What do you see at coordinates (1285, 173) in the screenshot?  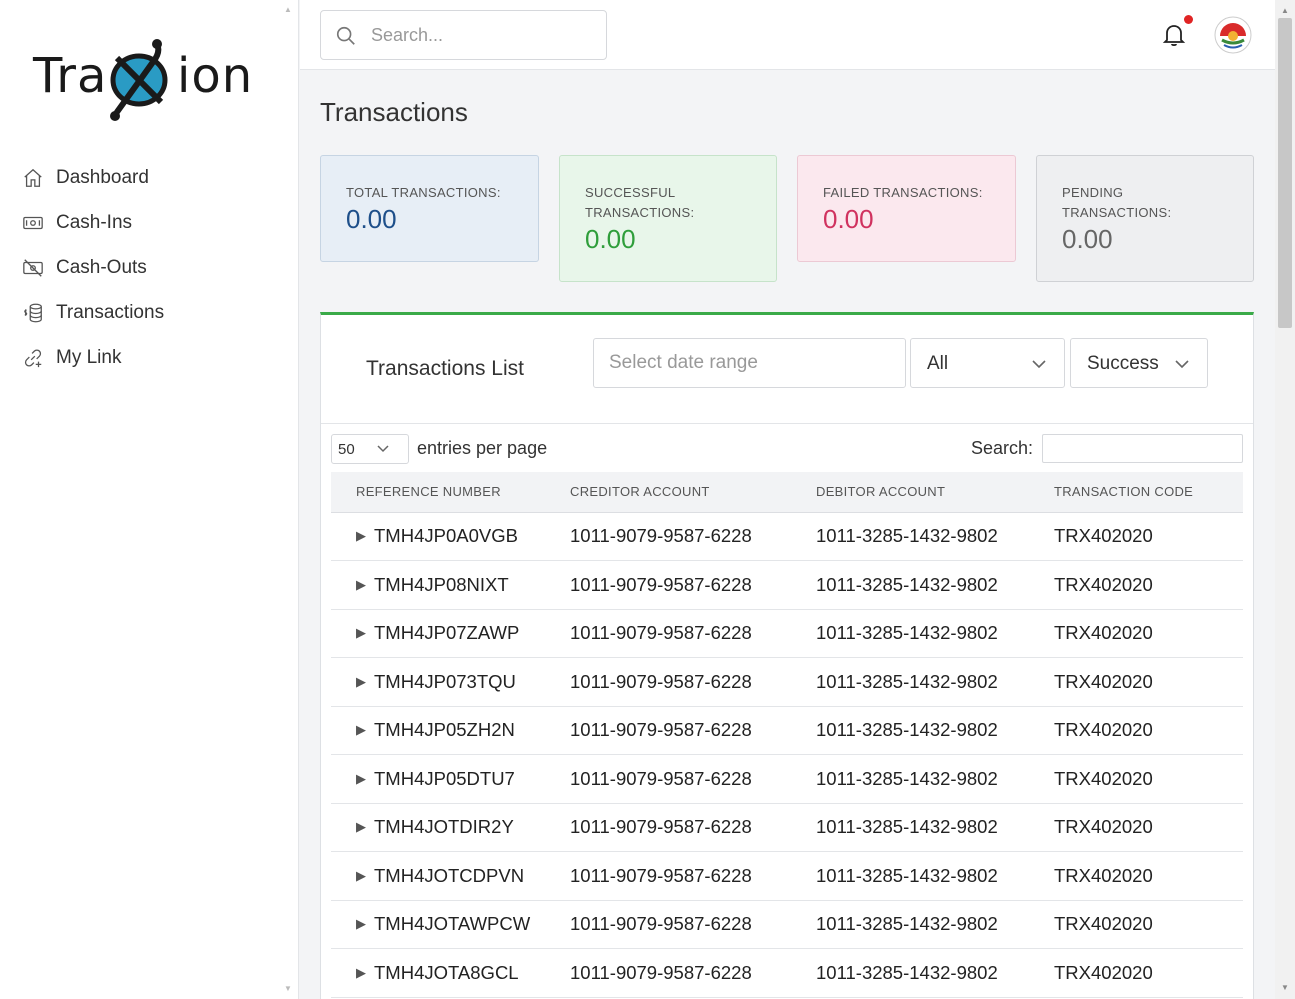 I see `scrollbar-thumb` at bounding box center [1285, 173].